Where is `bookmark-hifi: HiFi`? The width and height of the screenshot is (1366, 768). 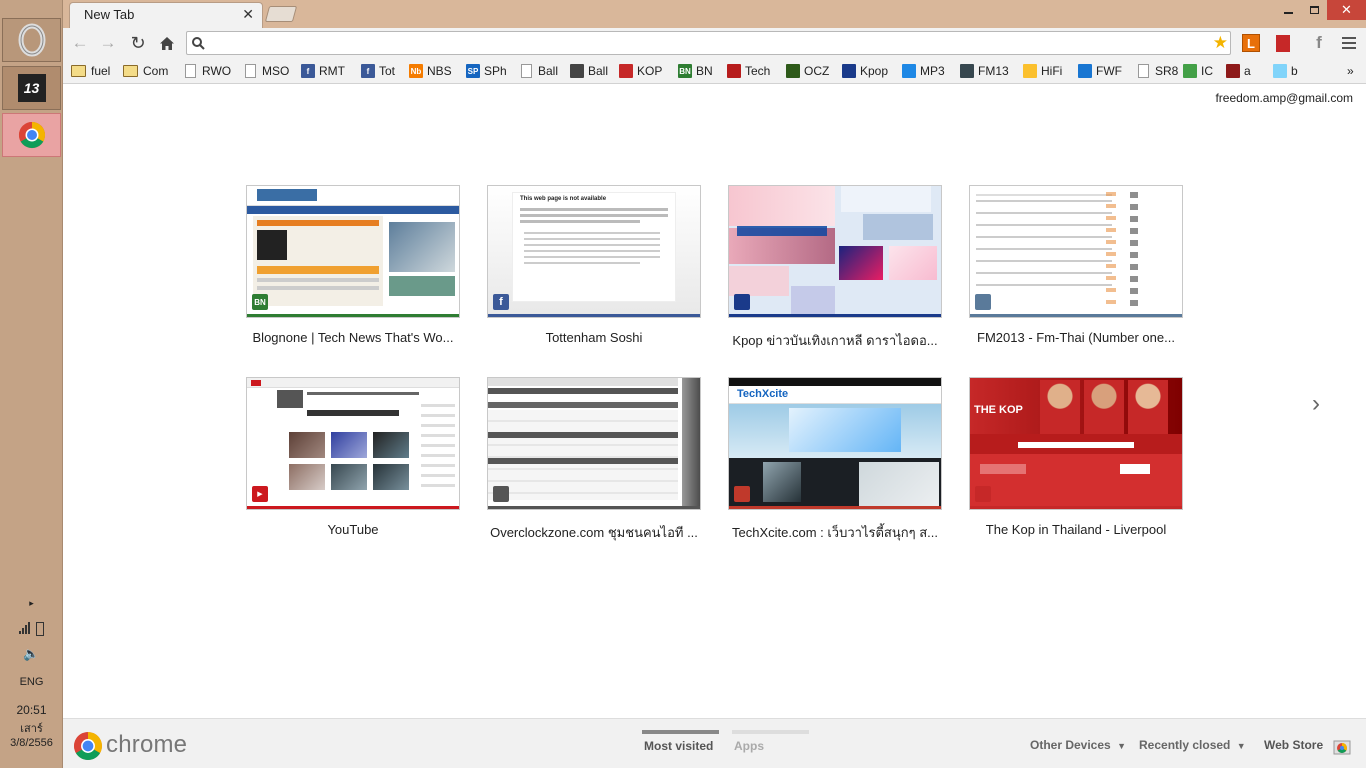
bookmark-hifi: HiFi is located at coordinates (1042, 71).